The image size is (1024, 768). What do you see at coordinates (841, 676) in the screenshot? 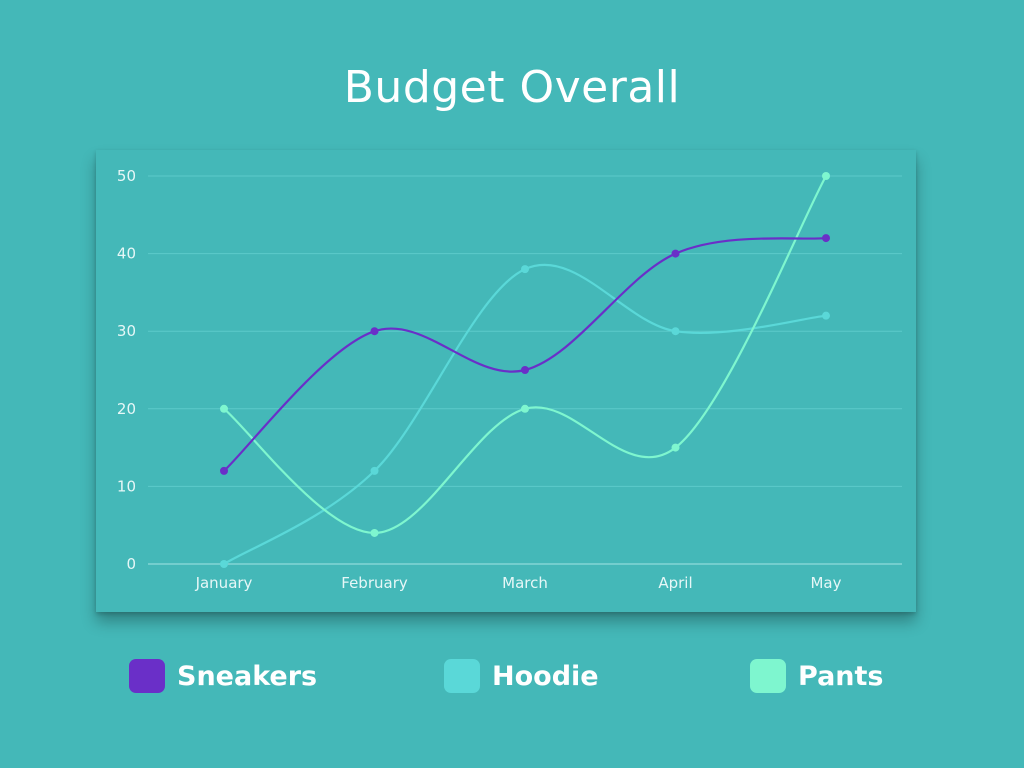
I see `legend-label-pants: Pants` at bounding box center [841, 676].